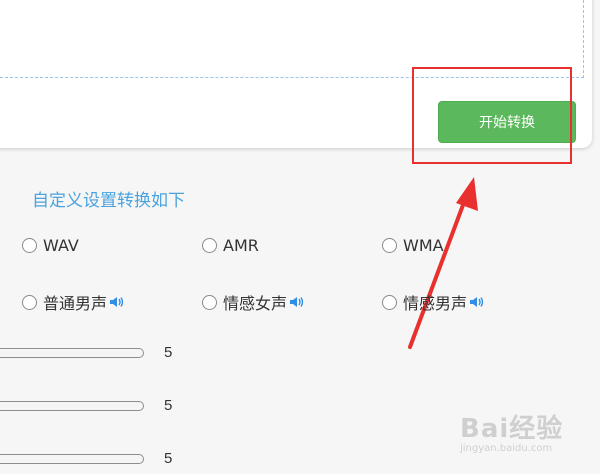  I want to click on format-radio-wma: WMA, so click(413, 245).